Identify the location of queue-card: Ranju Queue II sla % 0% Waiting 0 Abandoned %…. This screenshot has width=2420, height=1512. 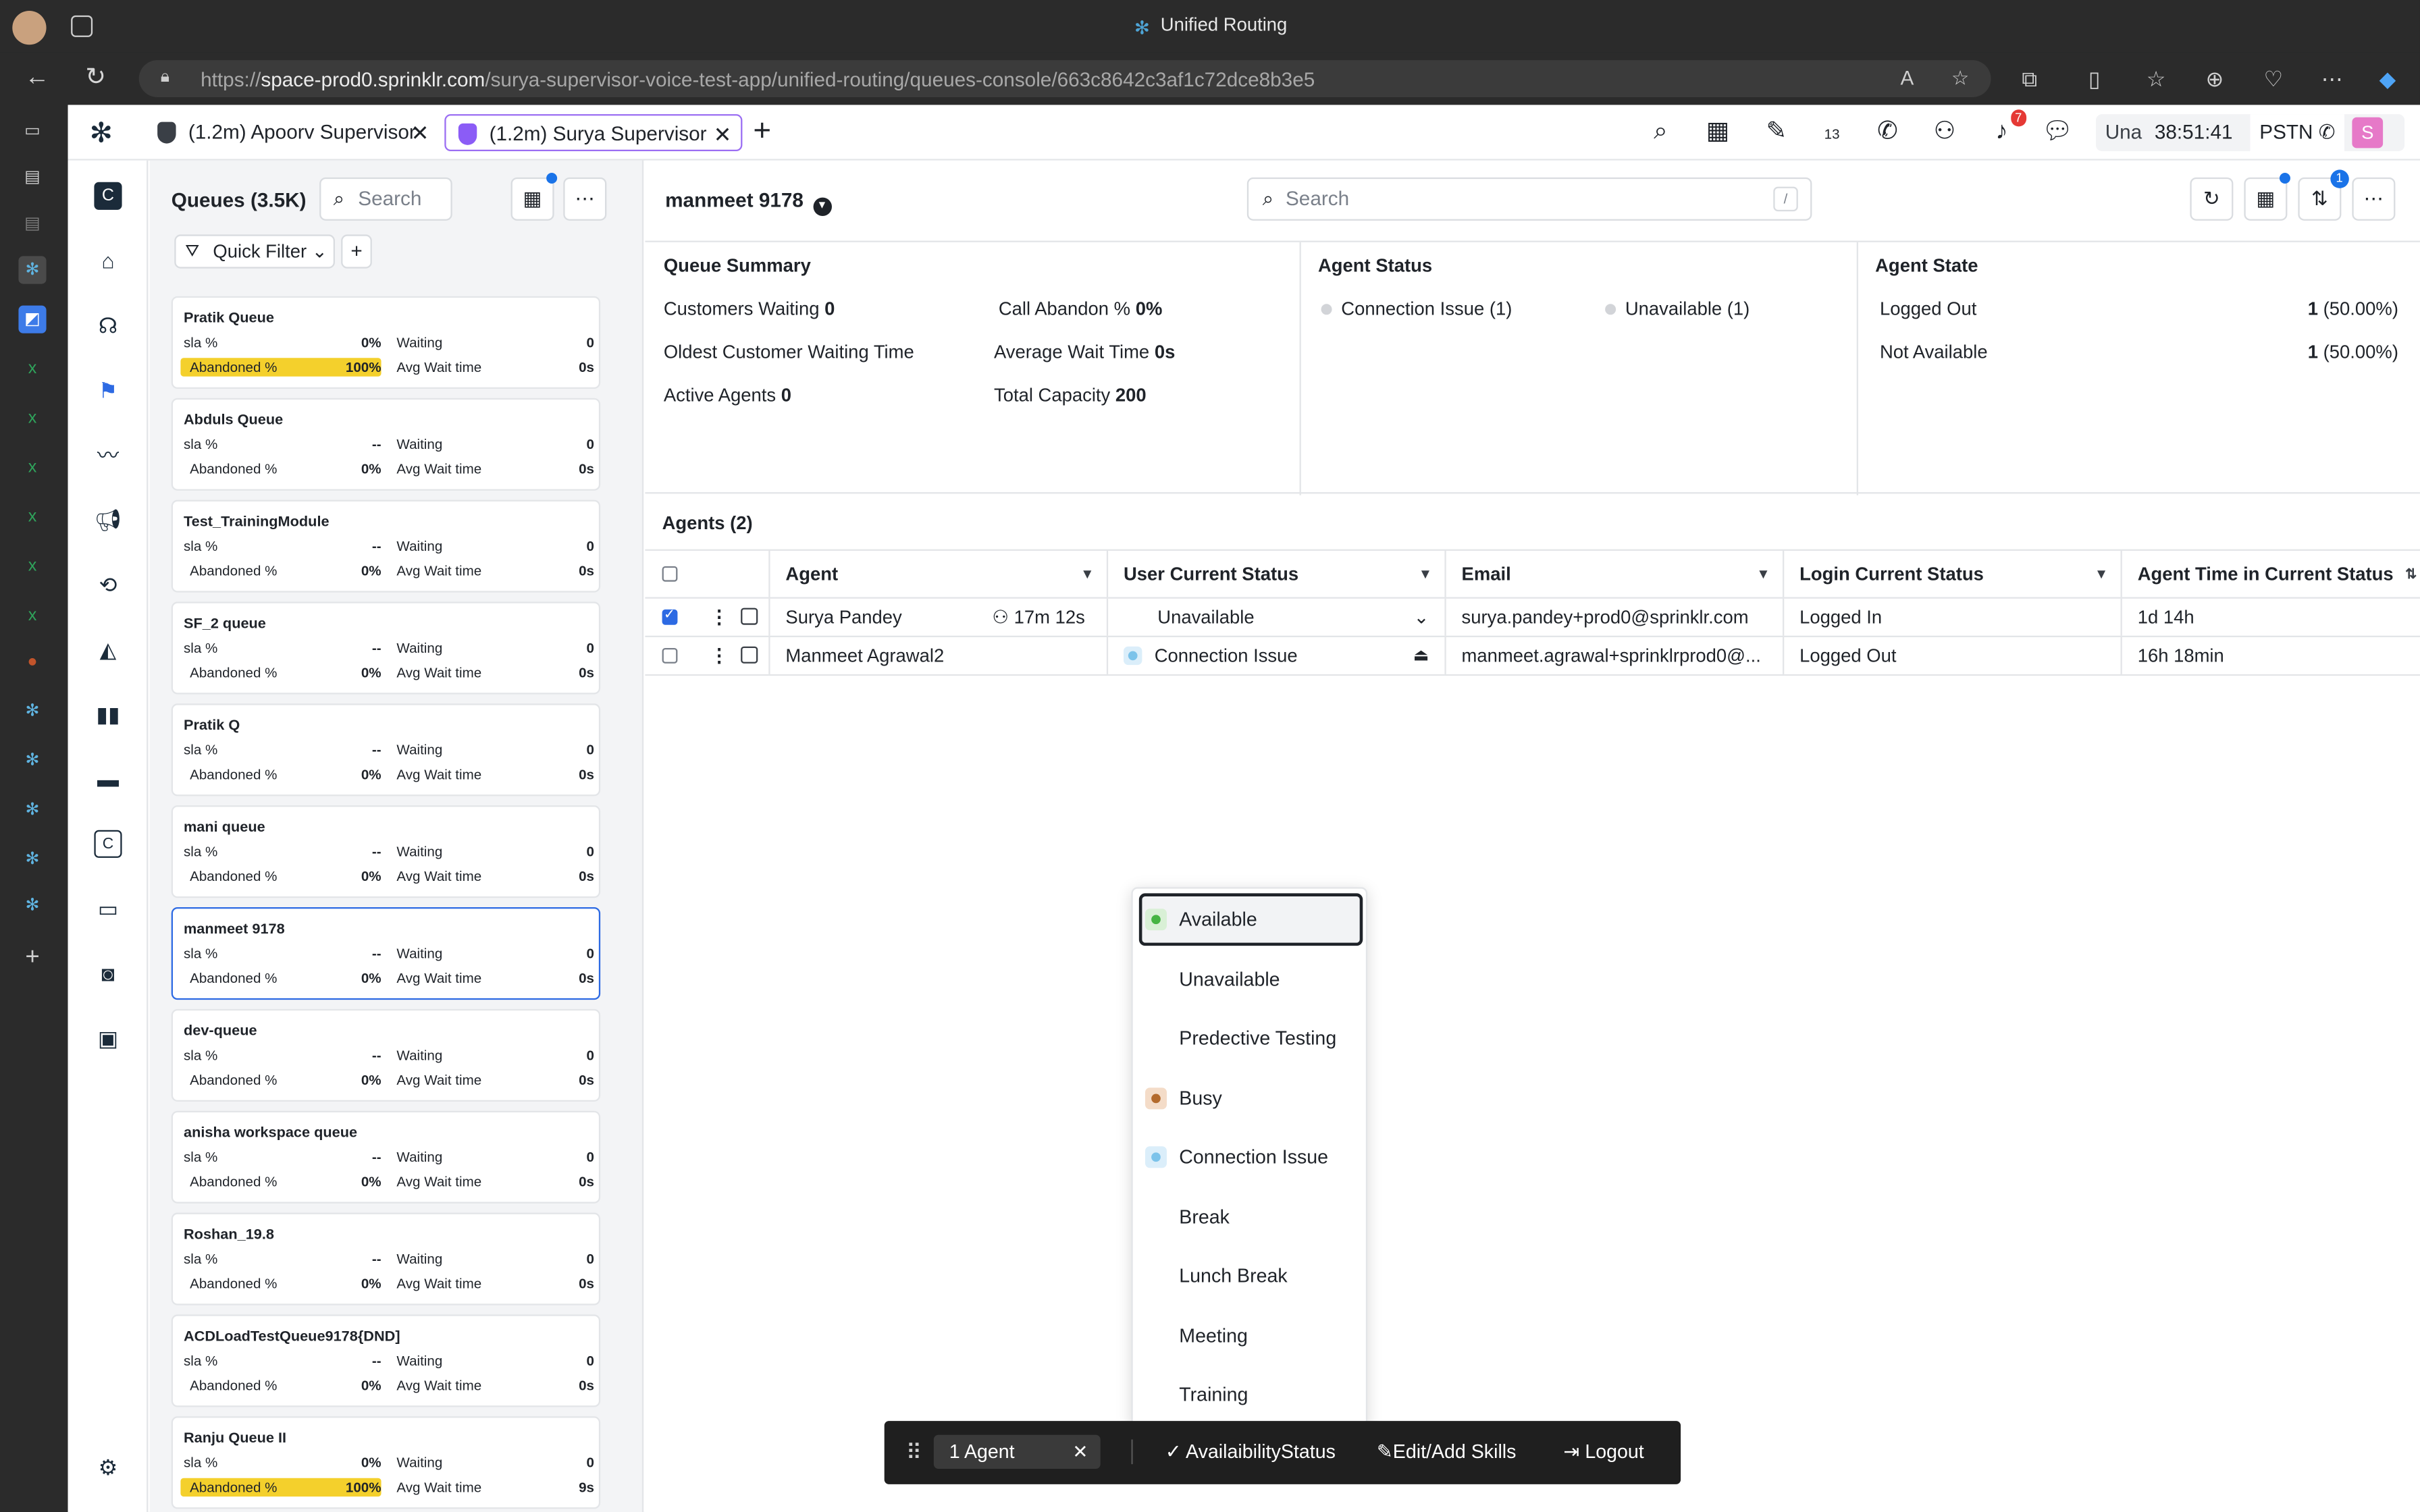
(386, 1462).